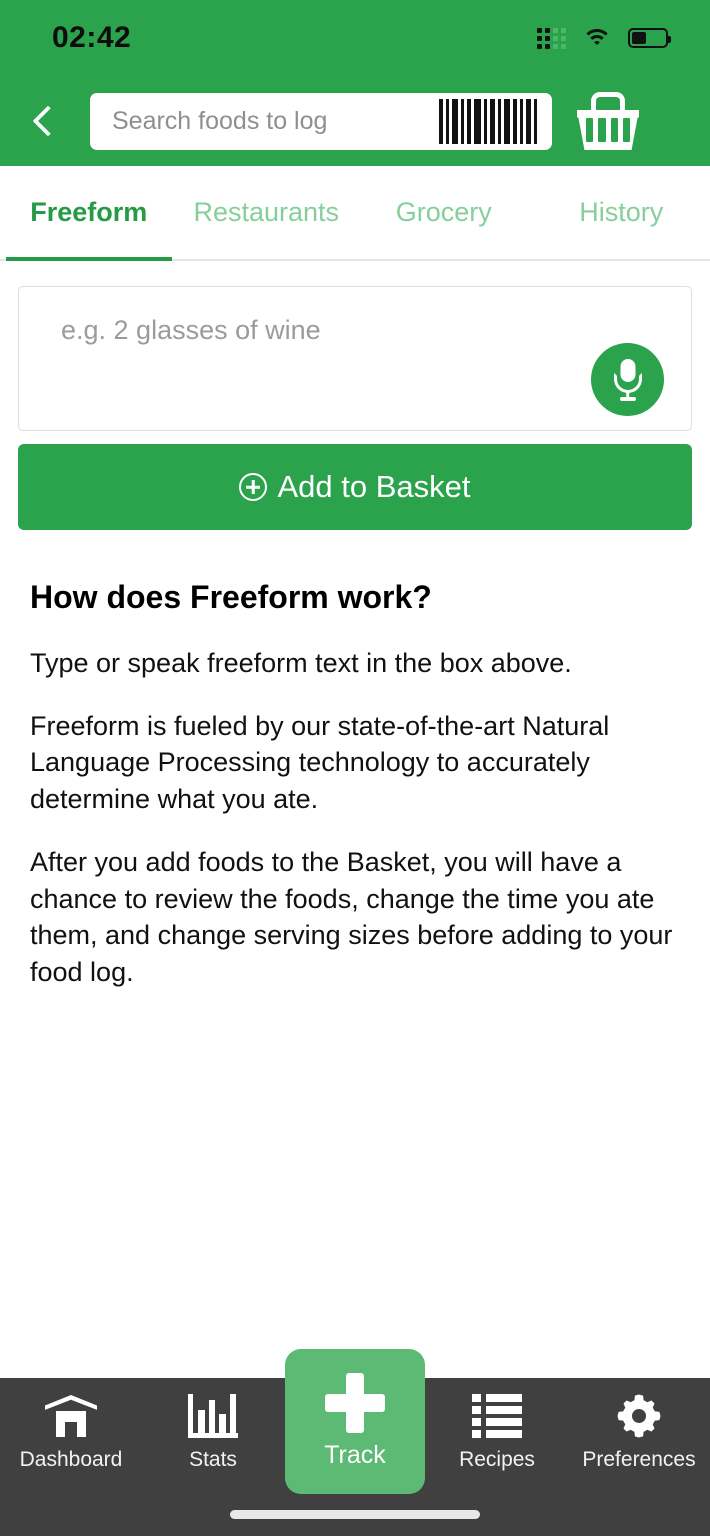 The image size is (710, 1536). I want to click on nav-item-dashboard-label: Dashboard, so click(71, 1459).